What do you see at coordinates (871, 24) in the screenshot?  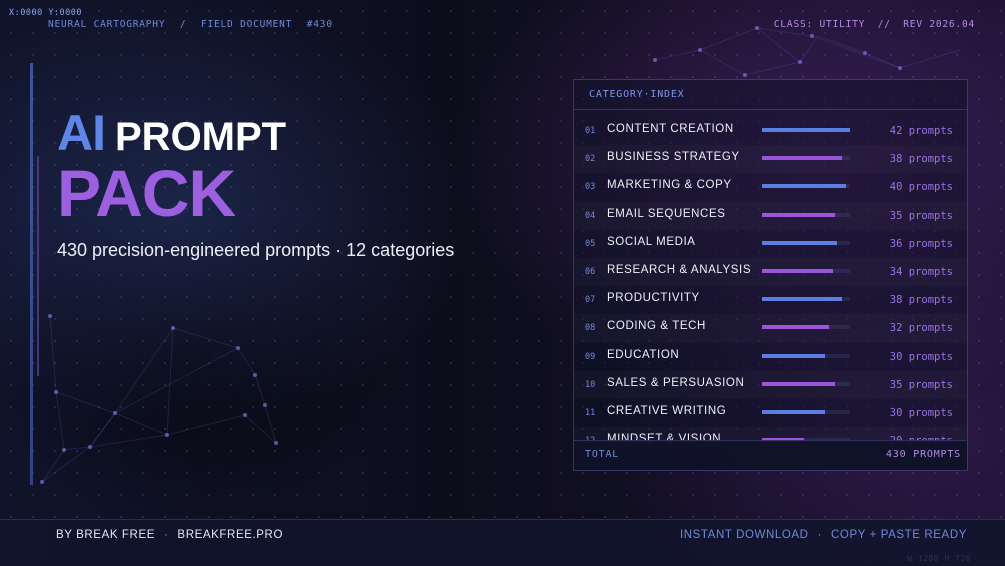 I see `classification-label: CLASS: UTILITY // REV 2026.04` at bounding box center [871, 24].